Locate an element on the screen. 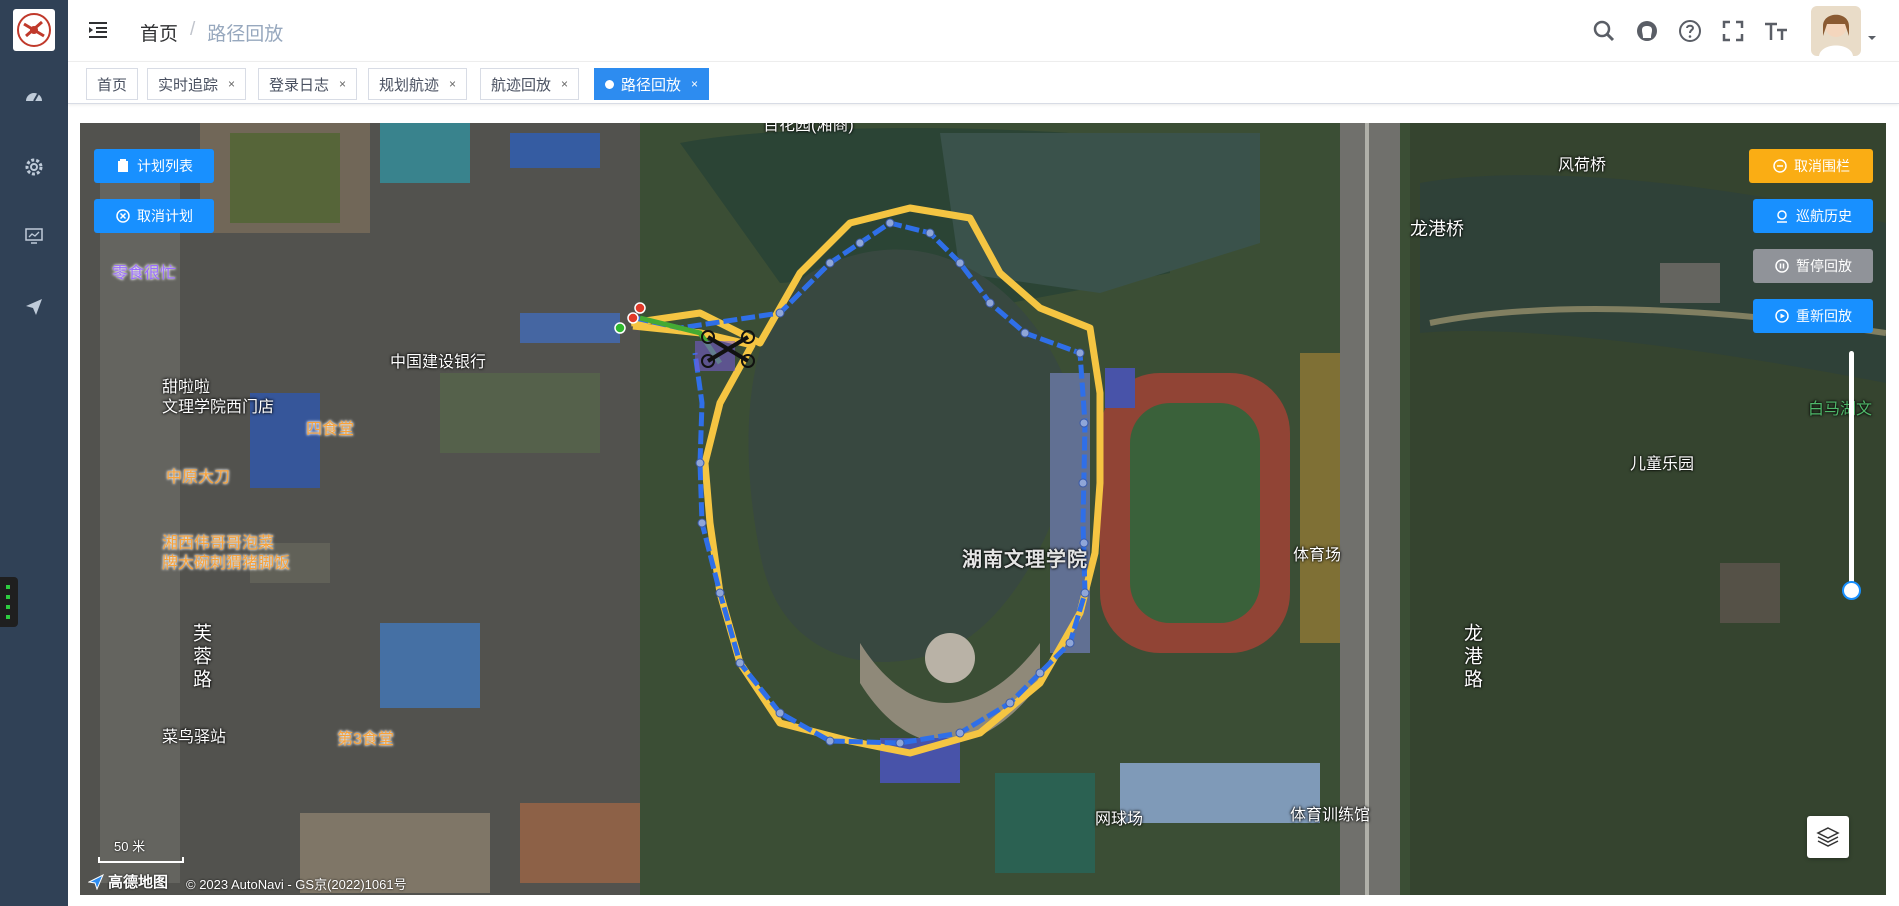 This screenshot has height=906, width=1899. amap-logo-icon is located at coordinates (96, 881).